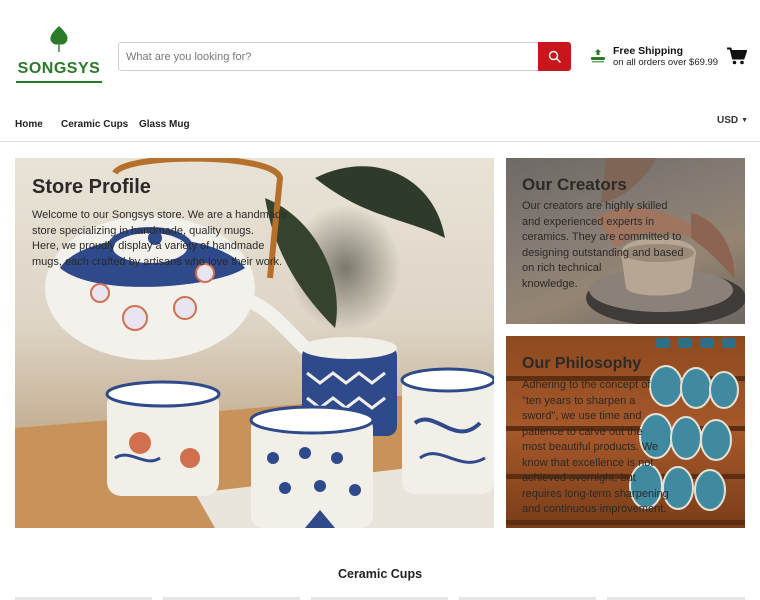 This screenshot has width=760, height=600. I want to click on truck-icon, so click(598, 56).